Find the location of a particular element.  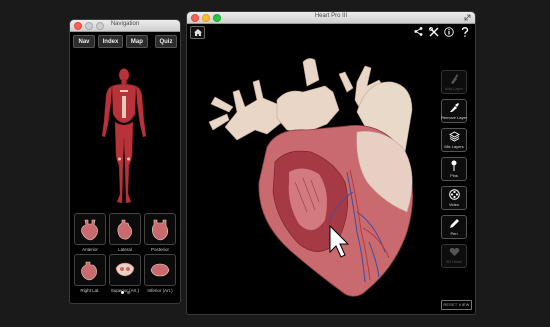

help-icon is located at coordinates (464, 31).